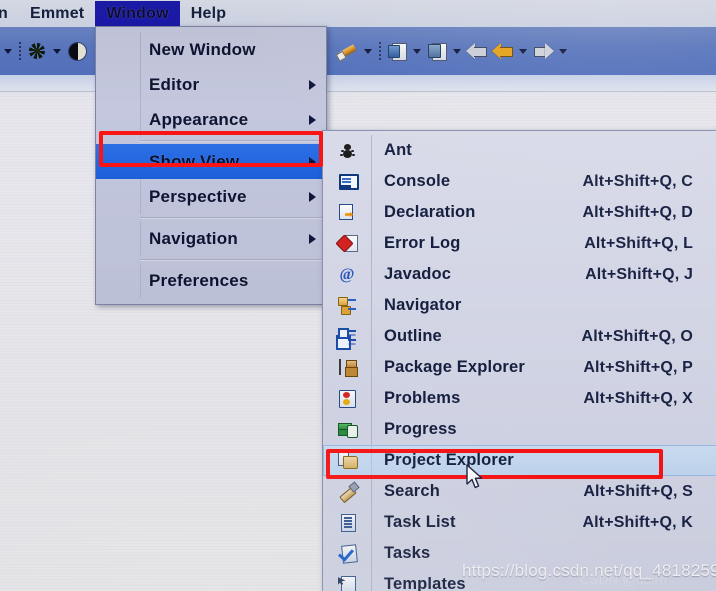 The image size is (716, 591). I want to click on show-view-item-label: Progress, so click(420, 429).